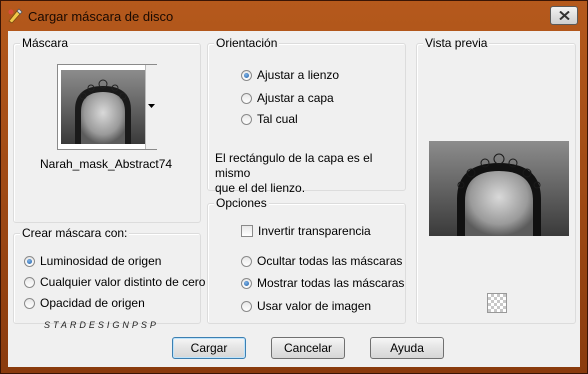  What do you see at coordinates (101, 16) in the screenshot?
I see `window-title: Cargar máscara de disco` at bounding box center [101, 16].